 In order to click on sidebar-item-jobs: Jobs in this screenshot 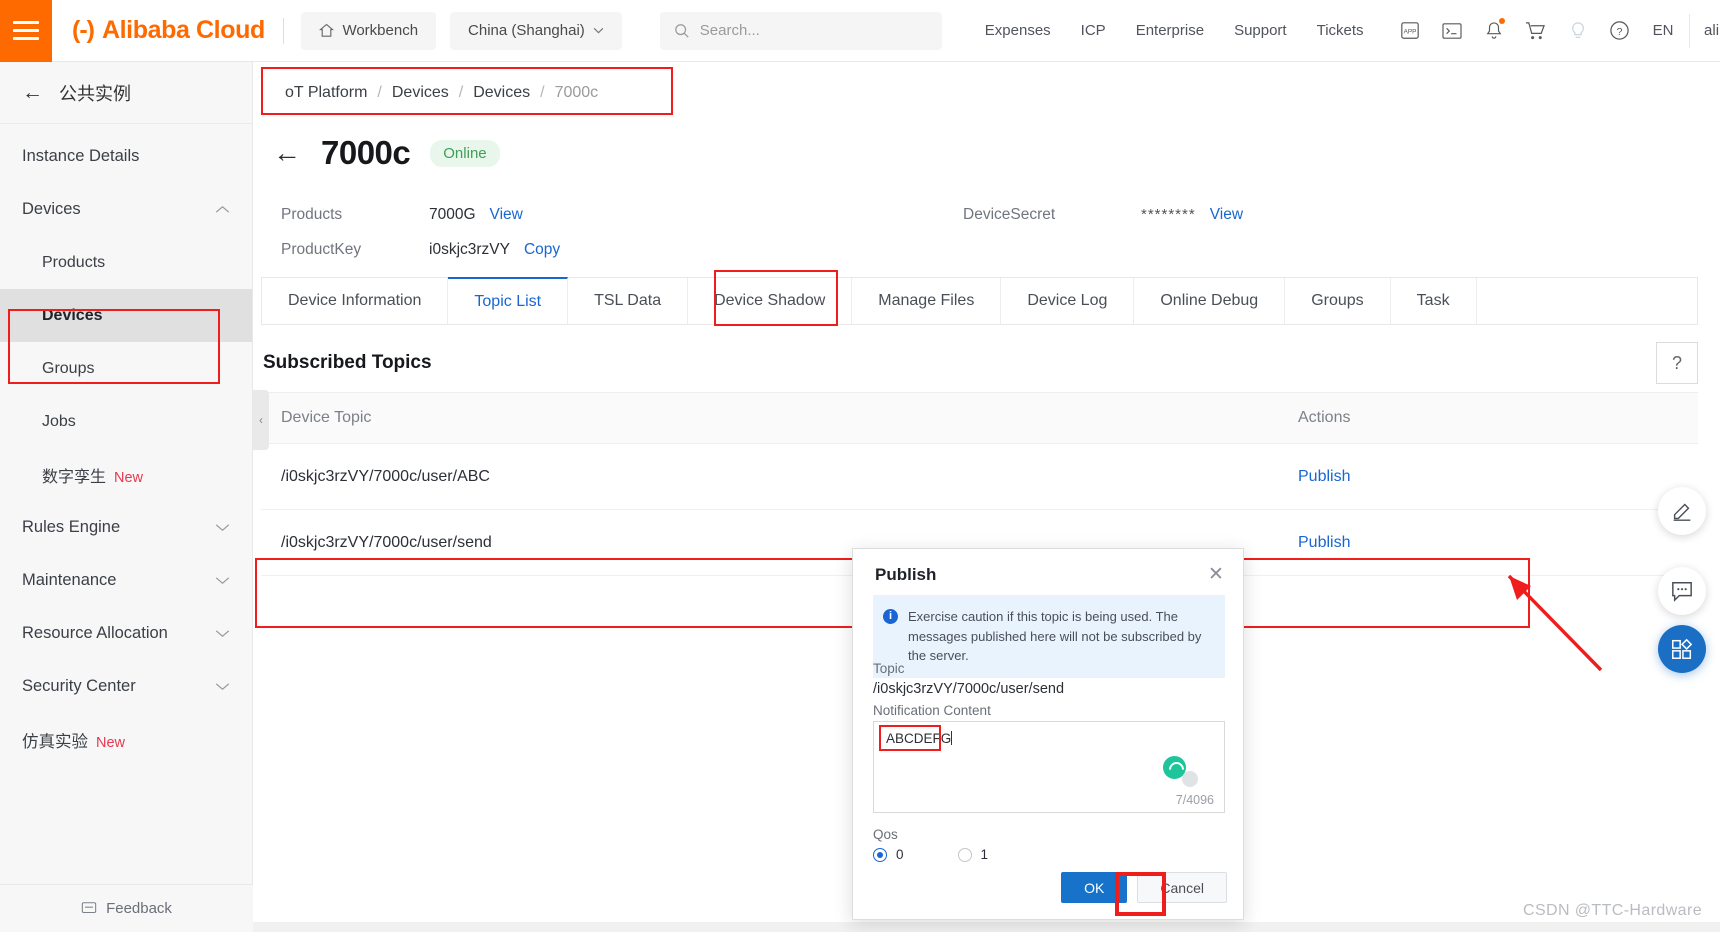, I will do `click(126, 421)`.